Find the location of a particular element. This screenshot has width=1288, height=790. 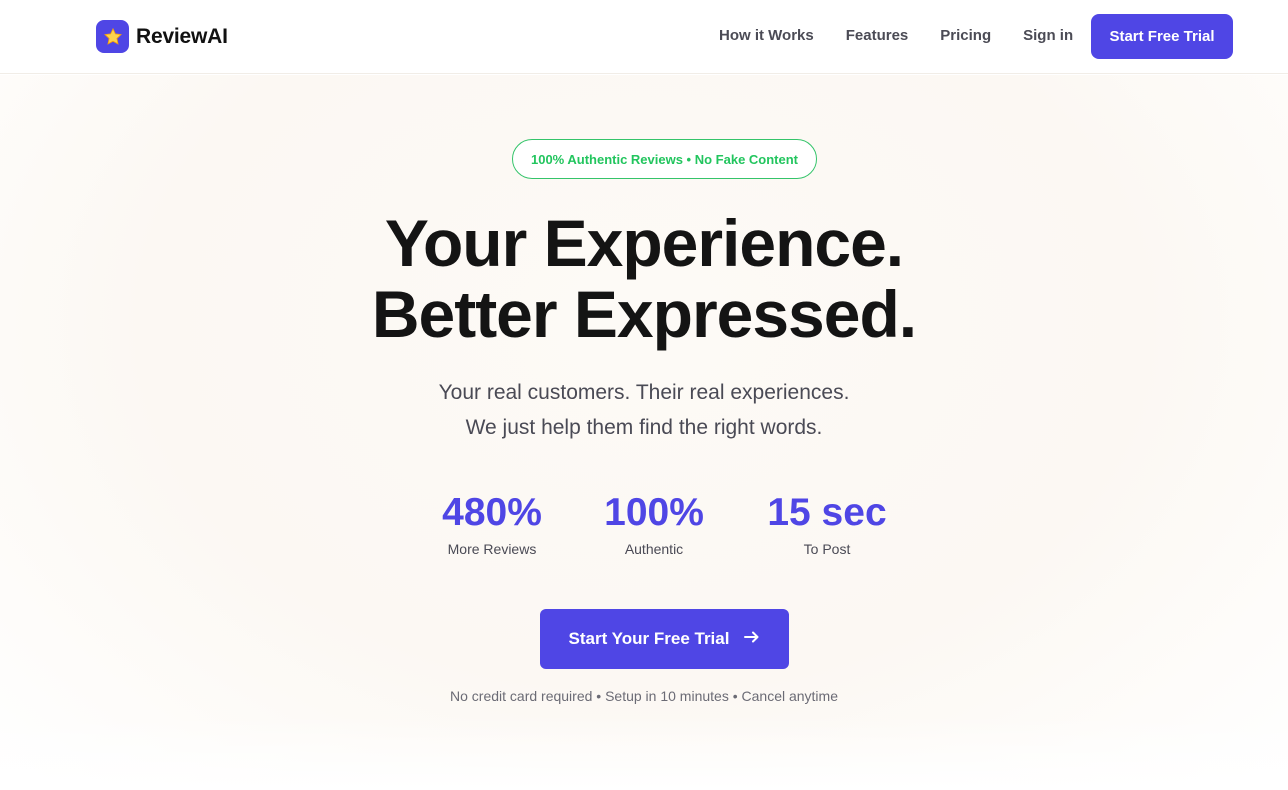

subtitle-line-2: We just help them find the right words. is located at coordinates (644, 427).